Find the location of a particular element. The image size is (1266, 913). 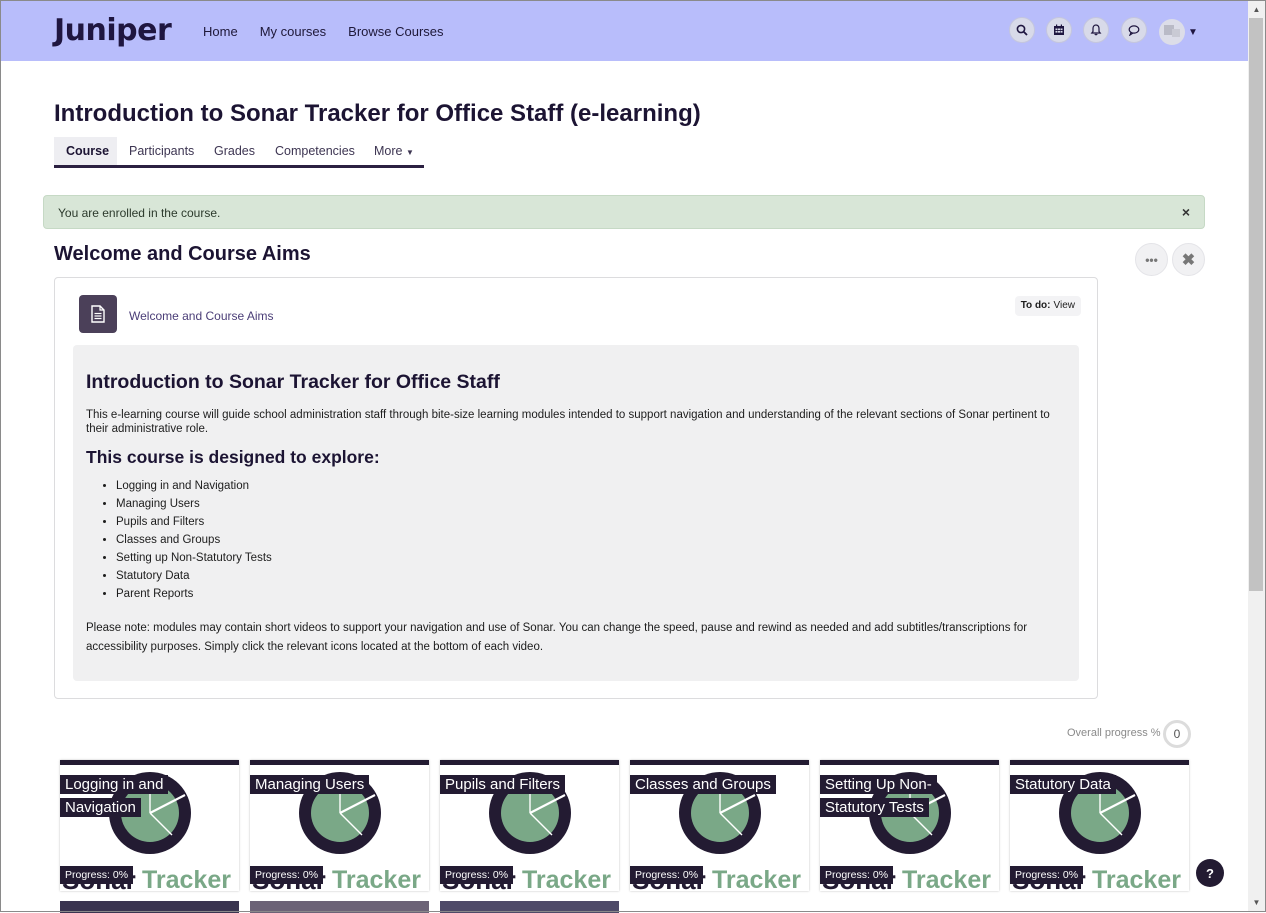

chat-icon is located at coordinates (1134, 30).